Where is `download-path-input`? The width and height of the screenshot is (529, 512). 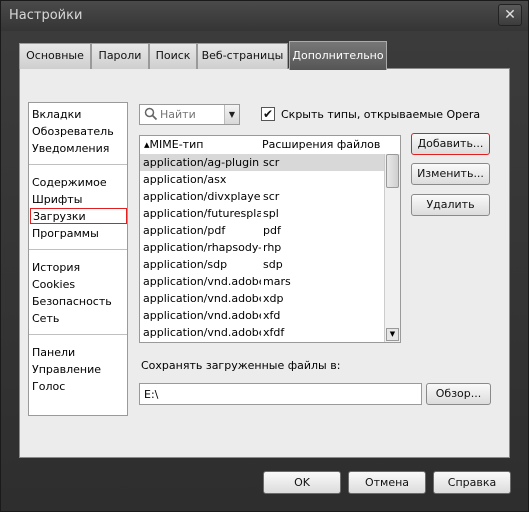 download-path-input is located at coordinates (280, 394).